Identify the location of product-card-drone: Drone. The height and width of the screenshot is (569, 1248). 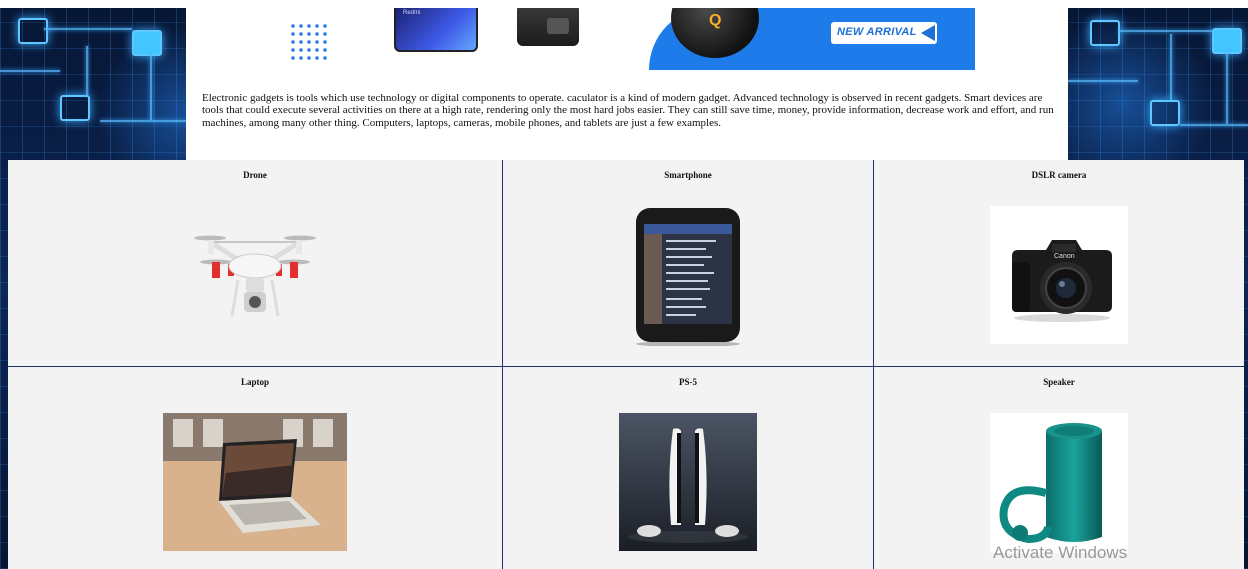
(255, 263).